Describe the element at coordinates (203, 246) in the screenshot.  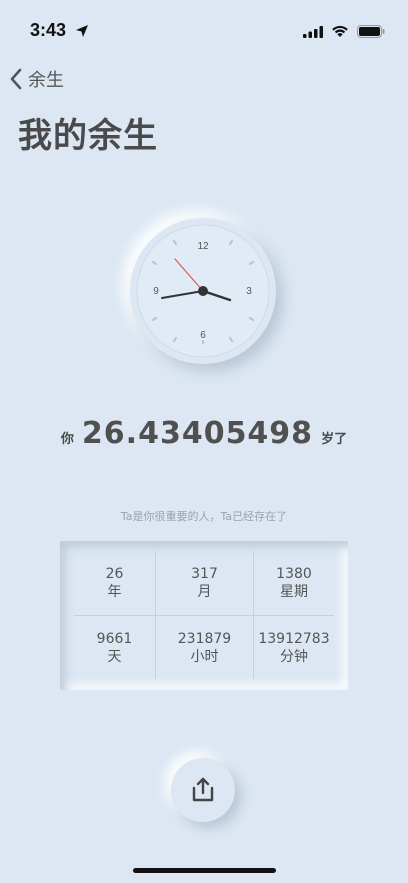
I see `clock-number-12: 12` at that location.